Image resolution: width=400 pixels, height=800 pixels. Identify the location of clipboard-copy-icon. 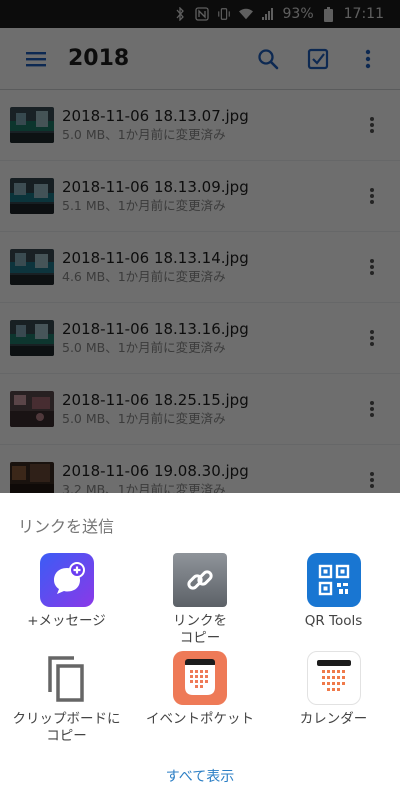
(67, 678).